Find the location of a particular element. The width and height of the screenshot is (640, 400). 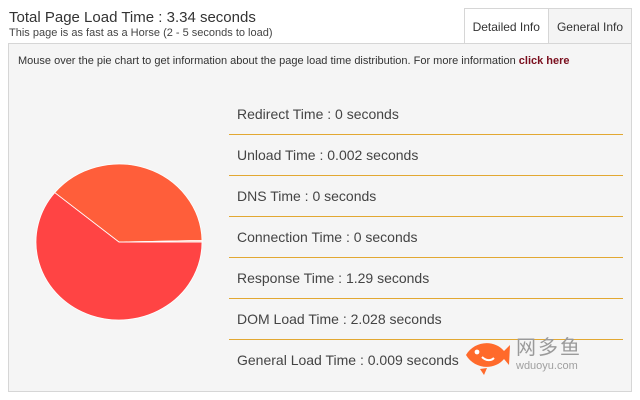

fish-logo-icon is located at coordinates (488, 359).